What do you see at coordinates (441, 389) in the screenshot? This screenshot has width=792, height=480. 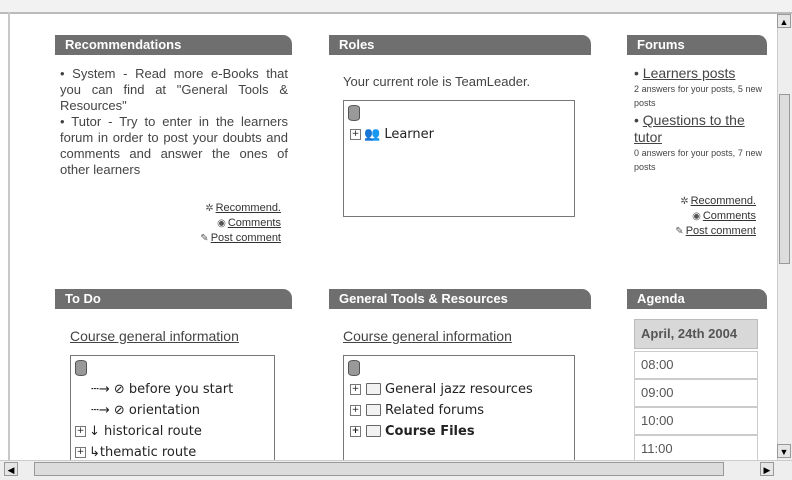 I see `tree-row-jazz-resources: + General jazz resources` at bounding box center [441, 389].